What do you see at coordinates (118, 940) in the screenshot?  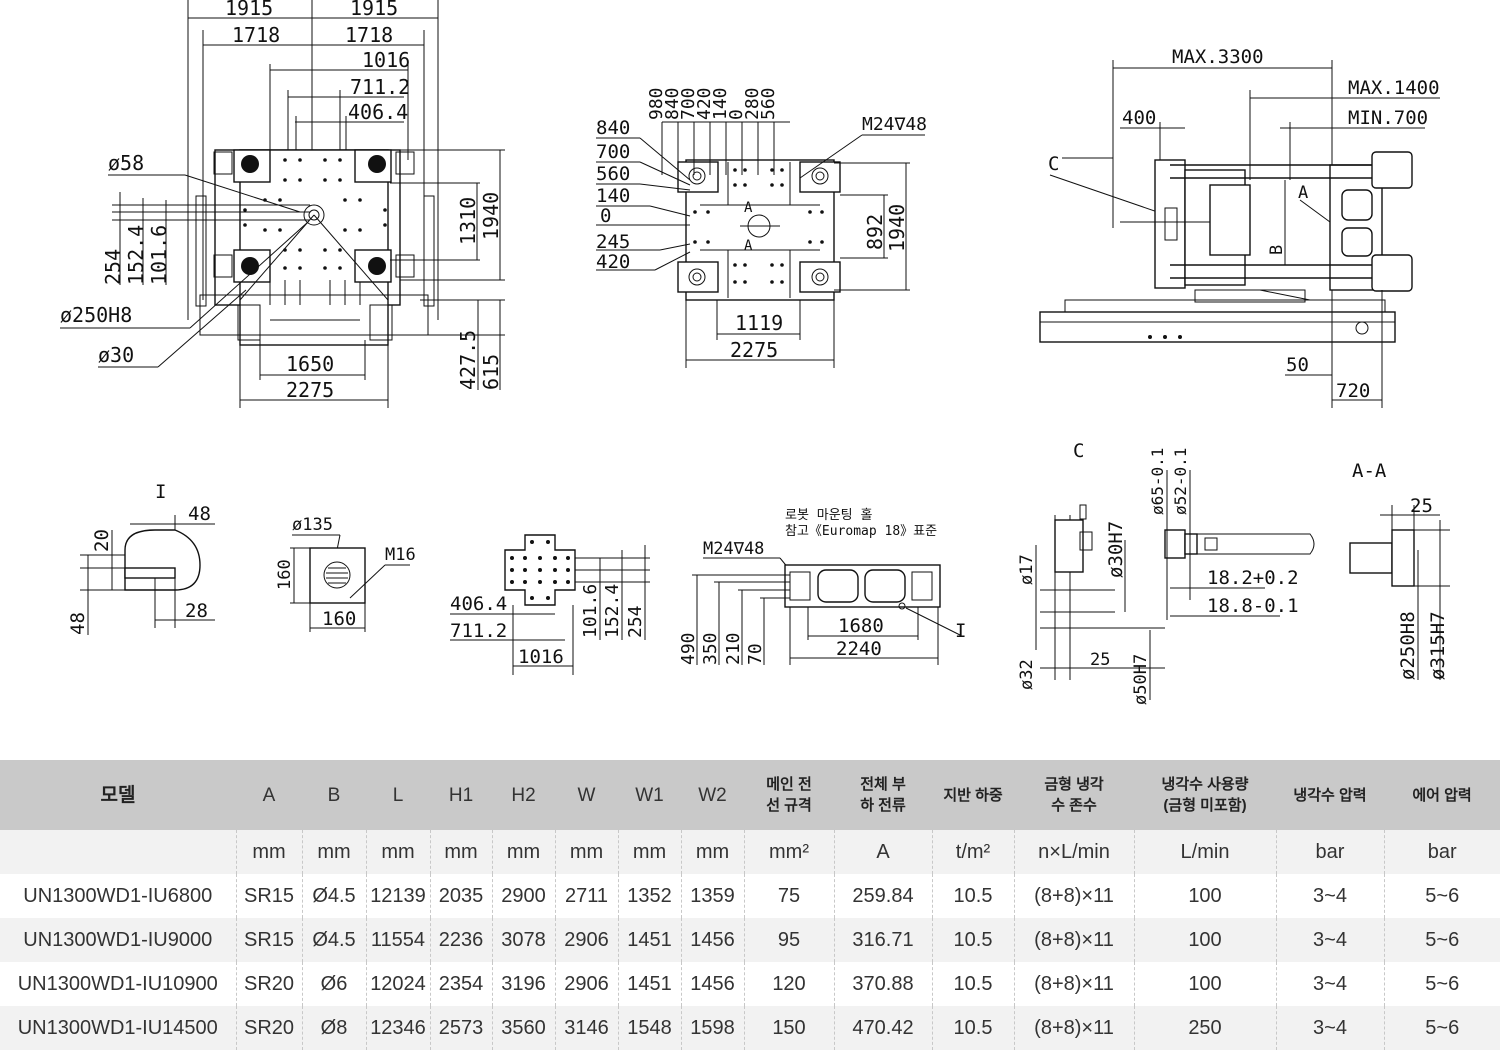 I see `table-cell: UN1300WD1-IU9000` at bounding box center [118, 940].